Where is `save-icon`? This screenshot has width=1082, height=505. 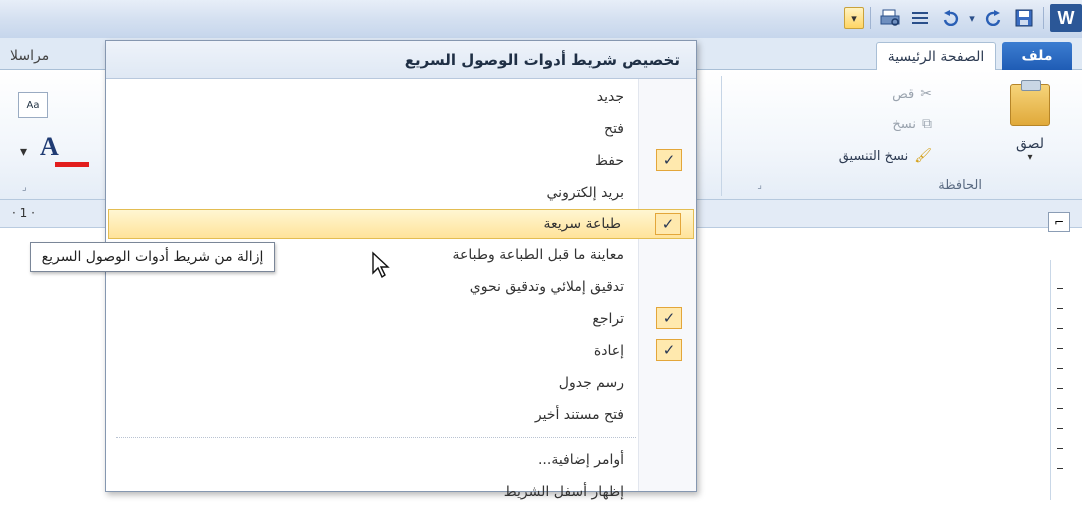 save-icon is located at coordinates (1024, 18).